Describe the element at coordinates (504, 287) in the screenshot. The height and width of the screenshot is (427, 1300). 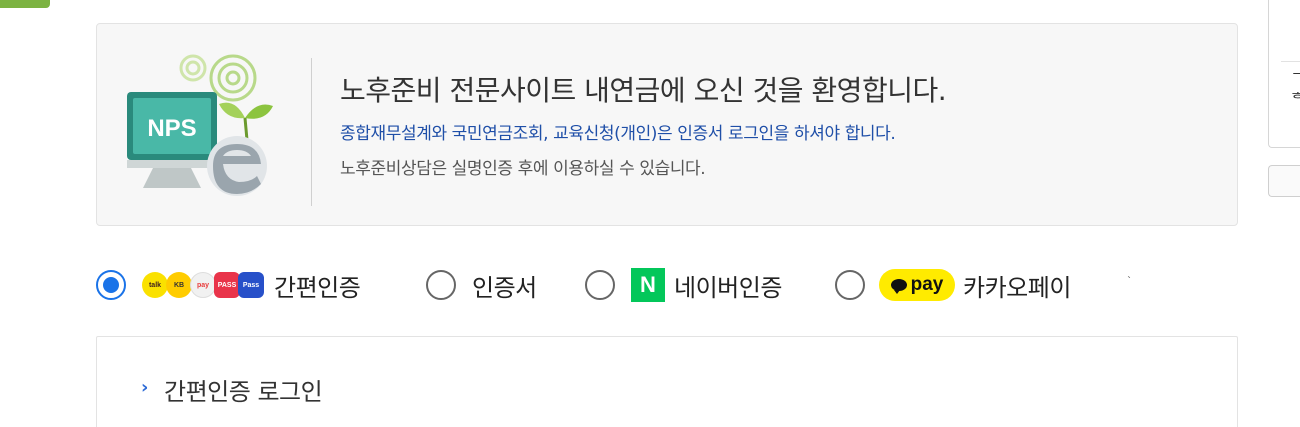
I see `auth-option-label: 인증서` at that location.